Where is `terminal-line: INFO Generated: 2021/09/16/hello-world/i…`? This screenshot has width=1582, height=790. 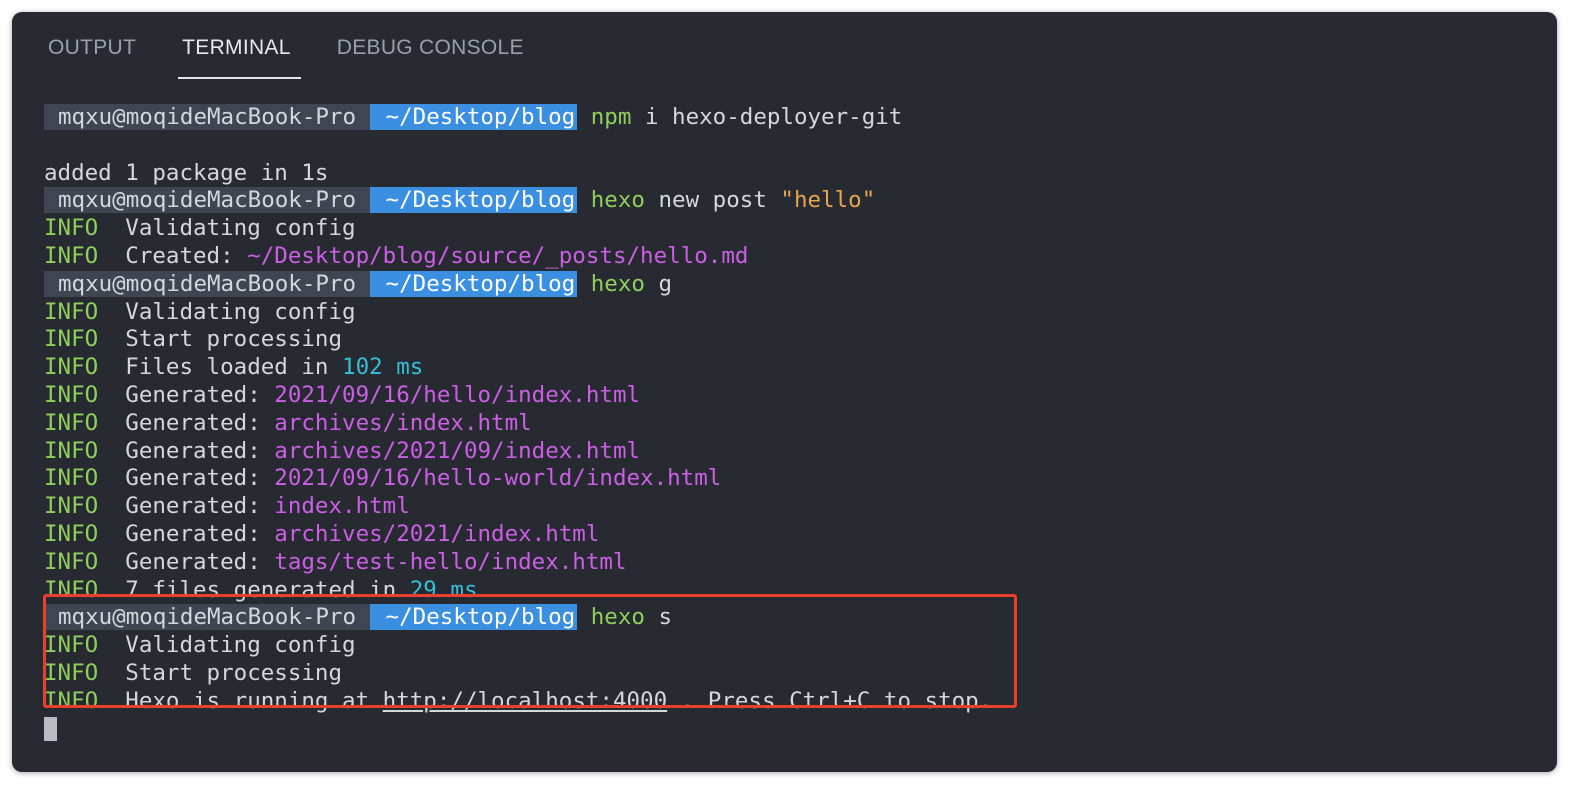
terminal-line: INFO Generated: 2021/09/16/hello-world/i… is located at coordinates (518, 479).